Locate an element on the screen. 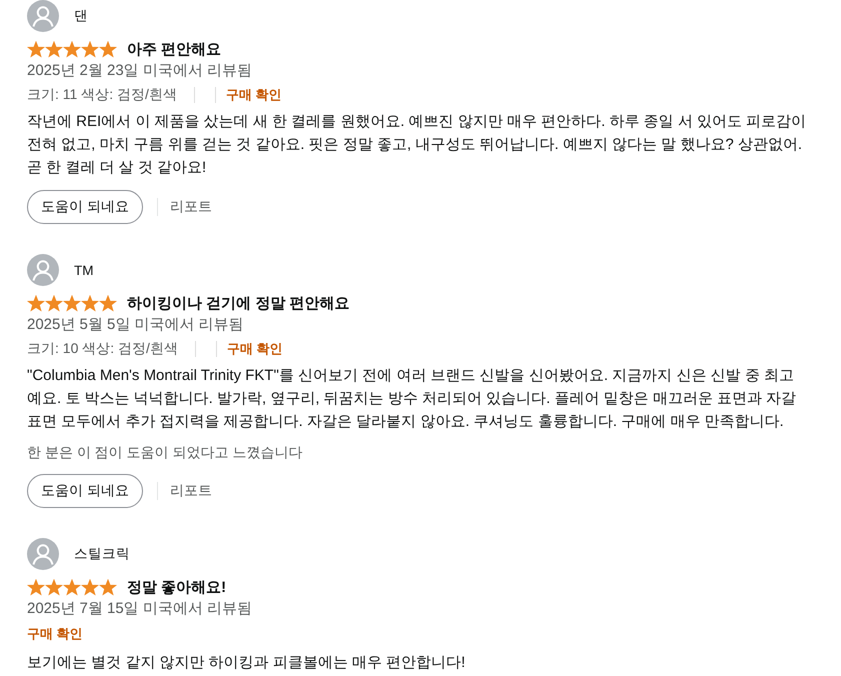 This screenshot has width=841, height=676. review-text: 보기에는 별것 같지 않지만 하이킹과 피클볼에는 매우 편안합니다! is located at coordinates (246, 663).